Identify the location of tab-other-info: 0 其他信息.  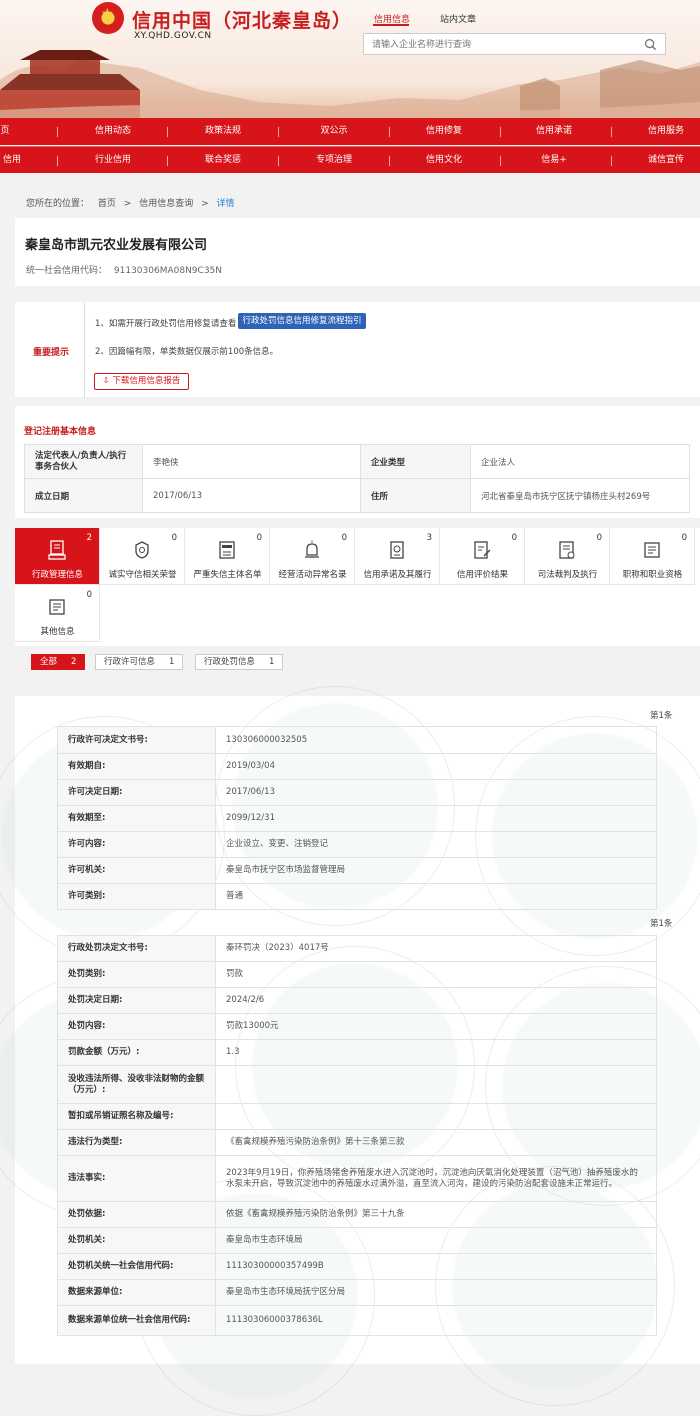
(57, 613).